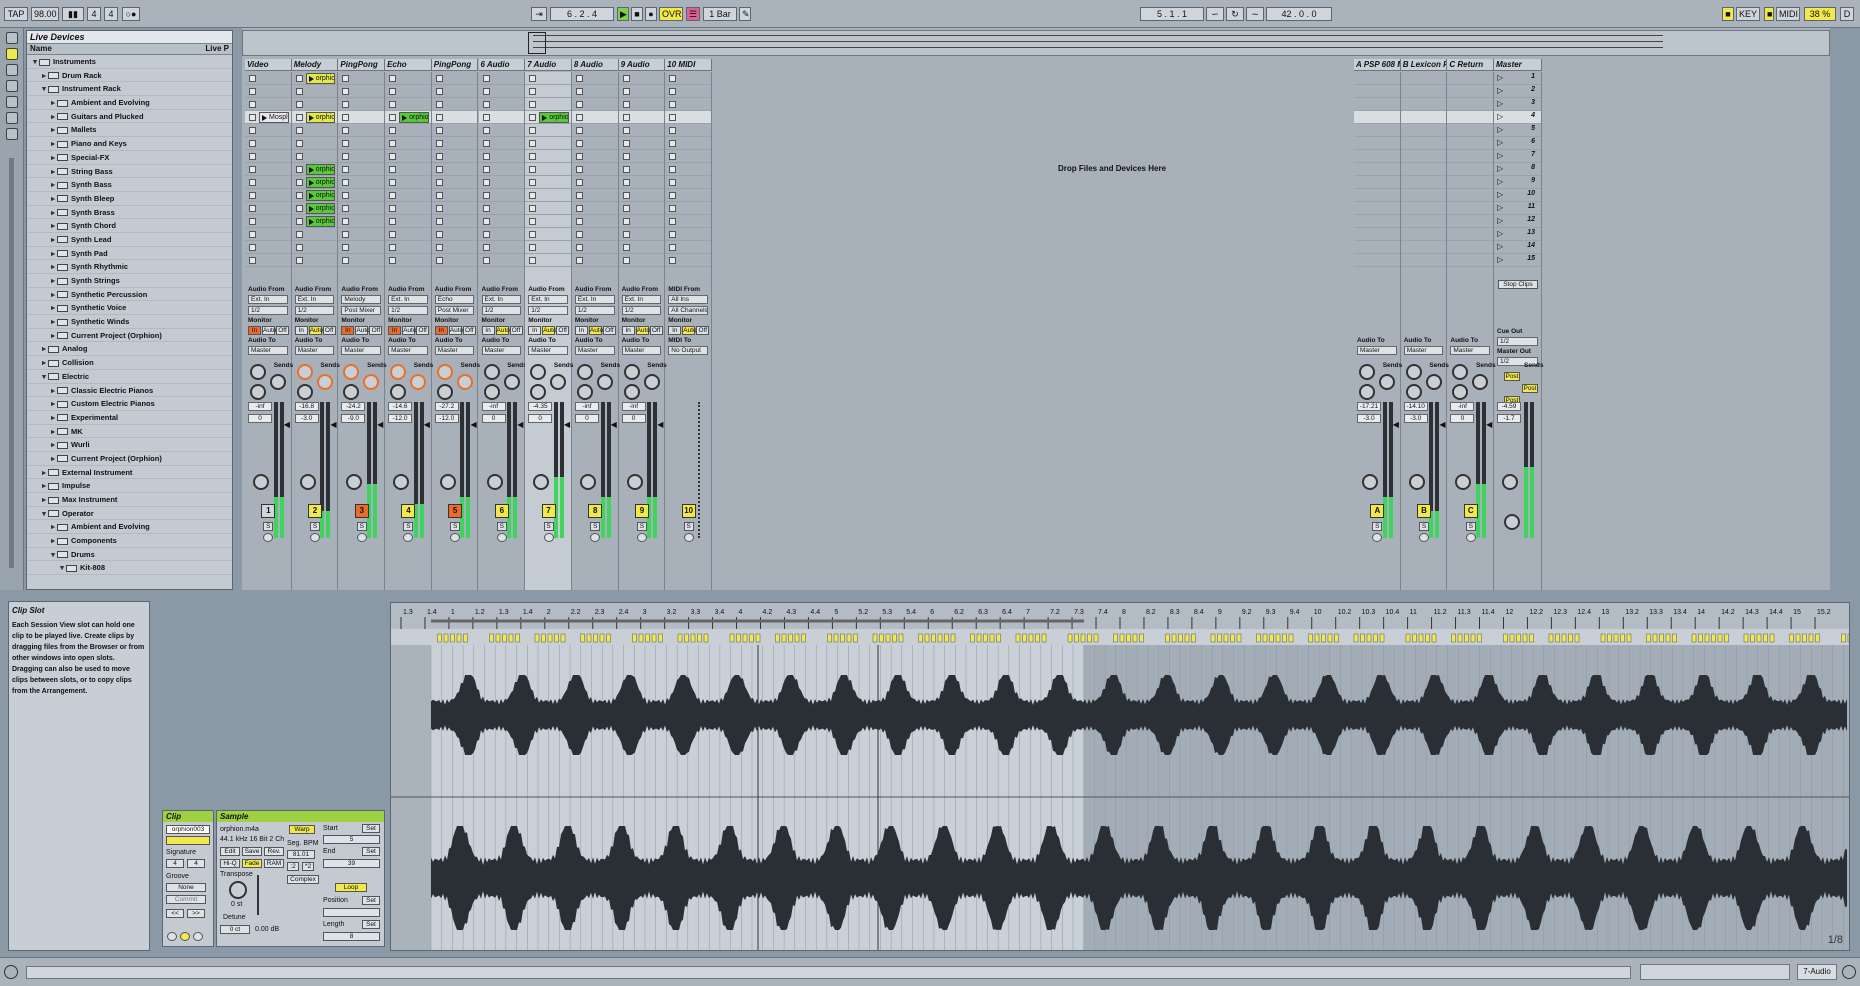 This screenshot has height=986, width=1860. I want to click on track-activator-button: 7, so click(548, 511).